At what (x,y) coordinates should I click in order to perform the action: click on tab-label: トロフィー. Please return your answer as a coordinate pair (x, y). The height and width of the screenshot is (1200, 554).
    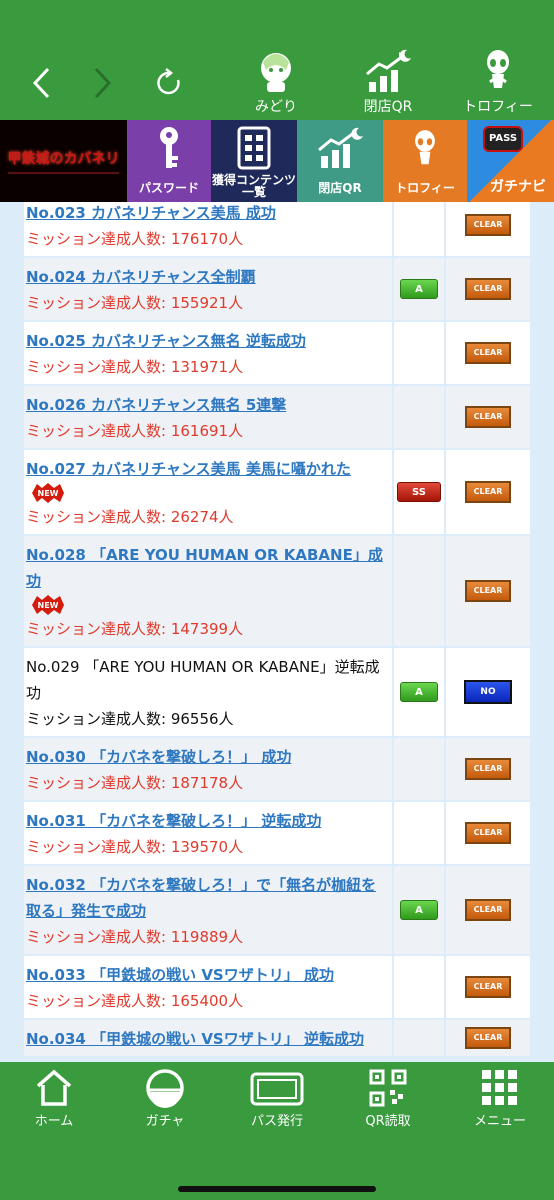
    Looking at the image, I should click on (425, 188).